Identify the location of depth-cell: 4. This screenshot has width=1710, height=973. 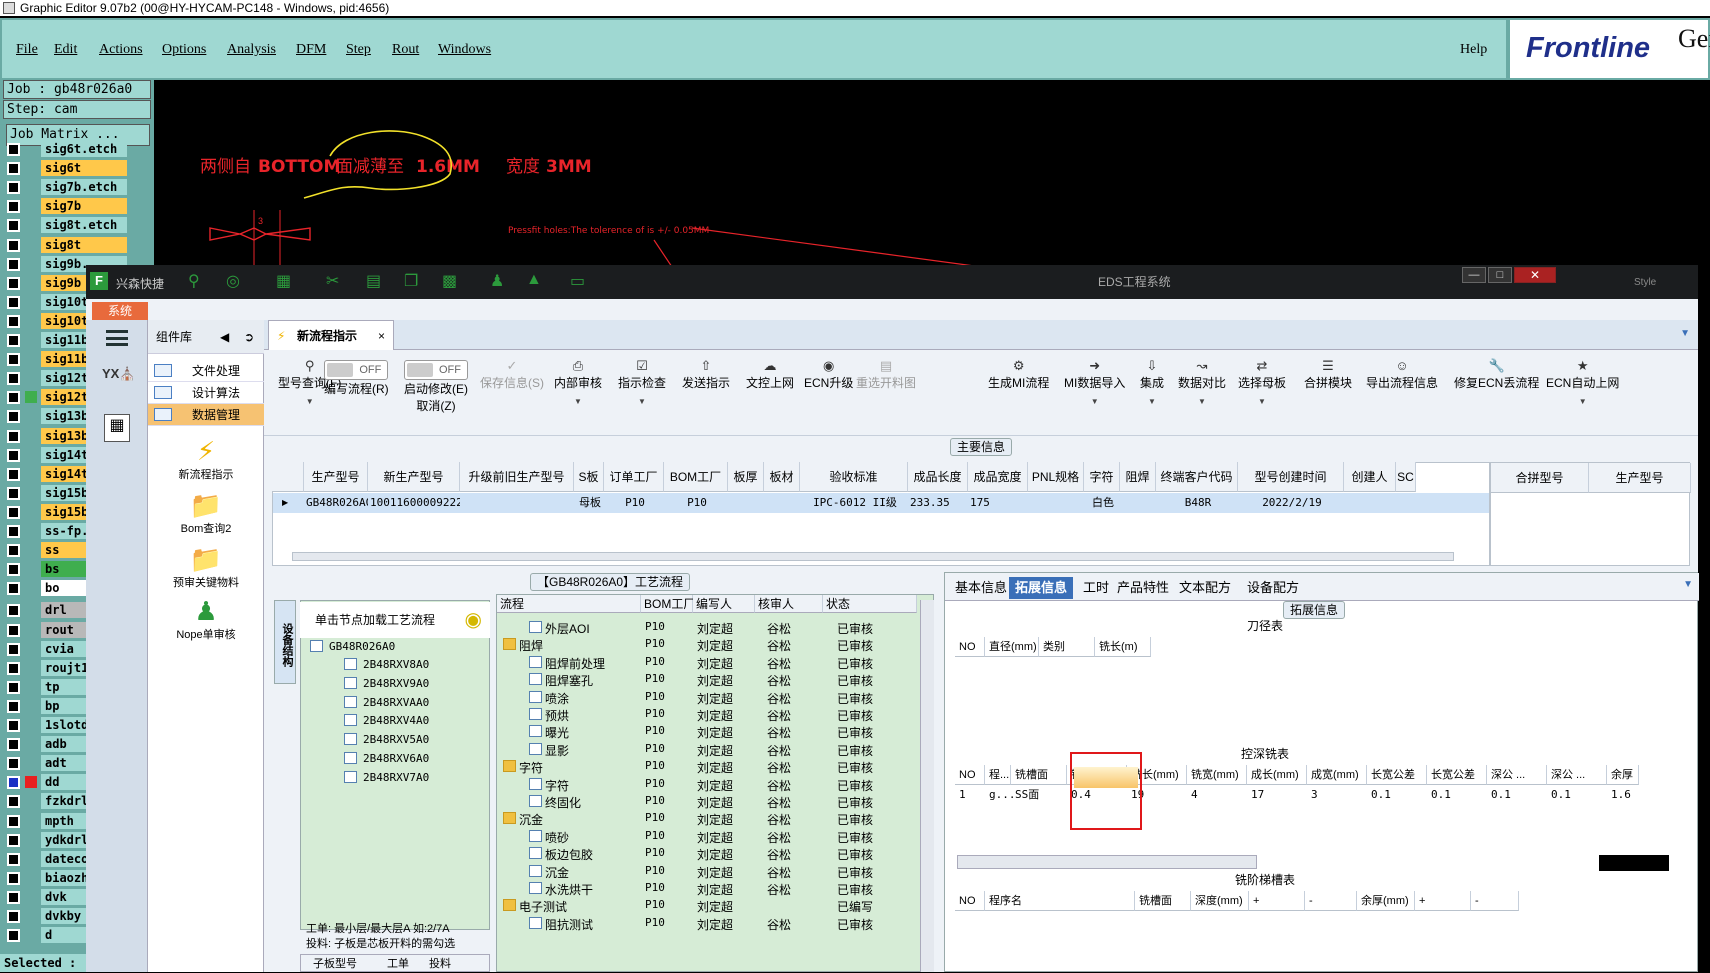
(1217, 795).